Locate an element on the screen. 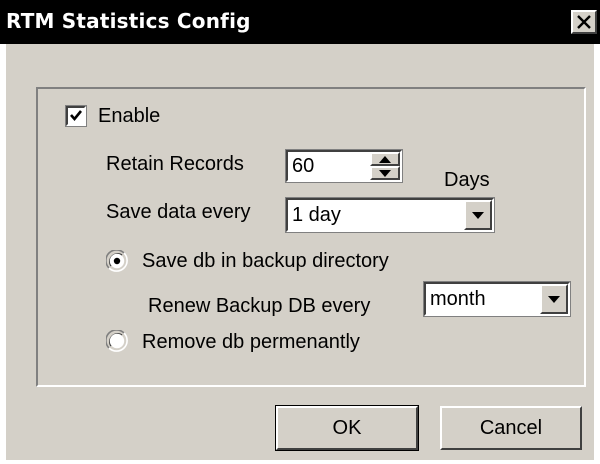  close-button is located at coordinates (584, 22).